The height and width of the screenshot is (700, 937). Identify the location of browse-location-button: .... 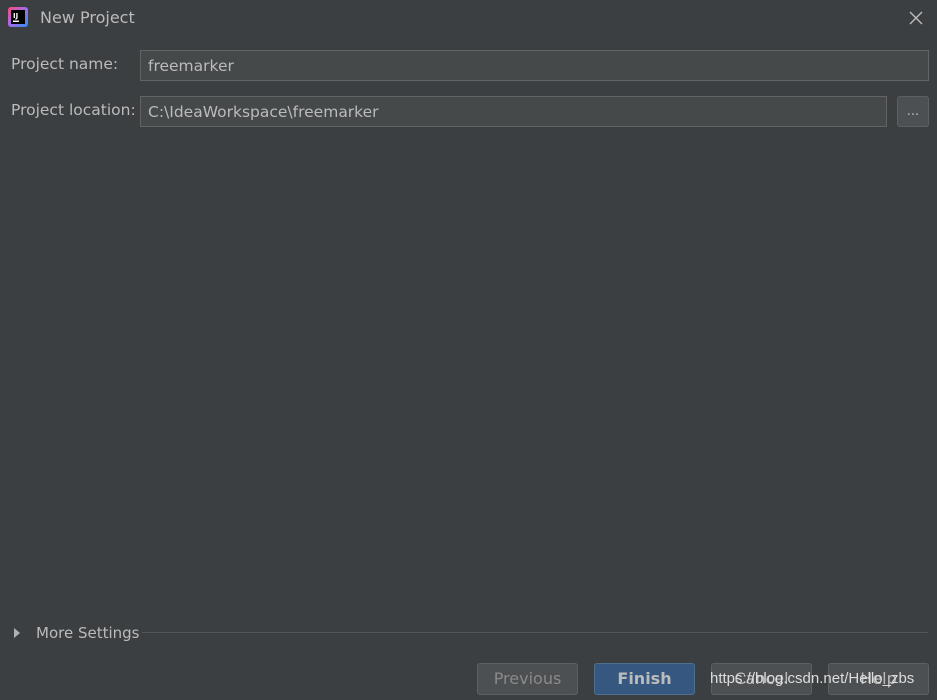
(913, 111).